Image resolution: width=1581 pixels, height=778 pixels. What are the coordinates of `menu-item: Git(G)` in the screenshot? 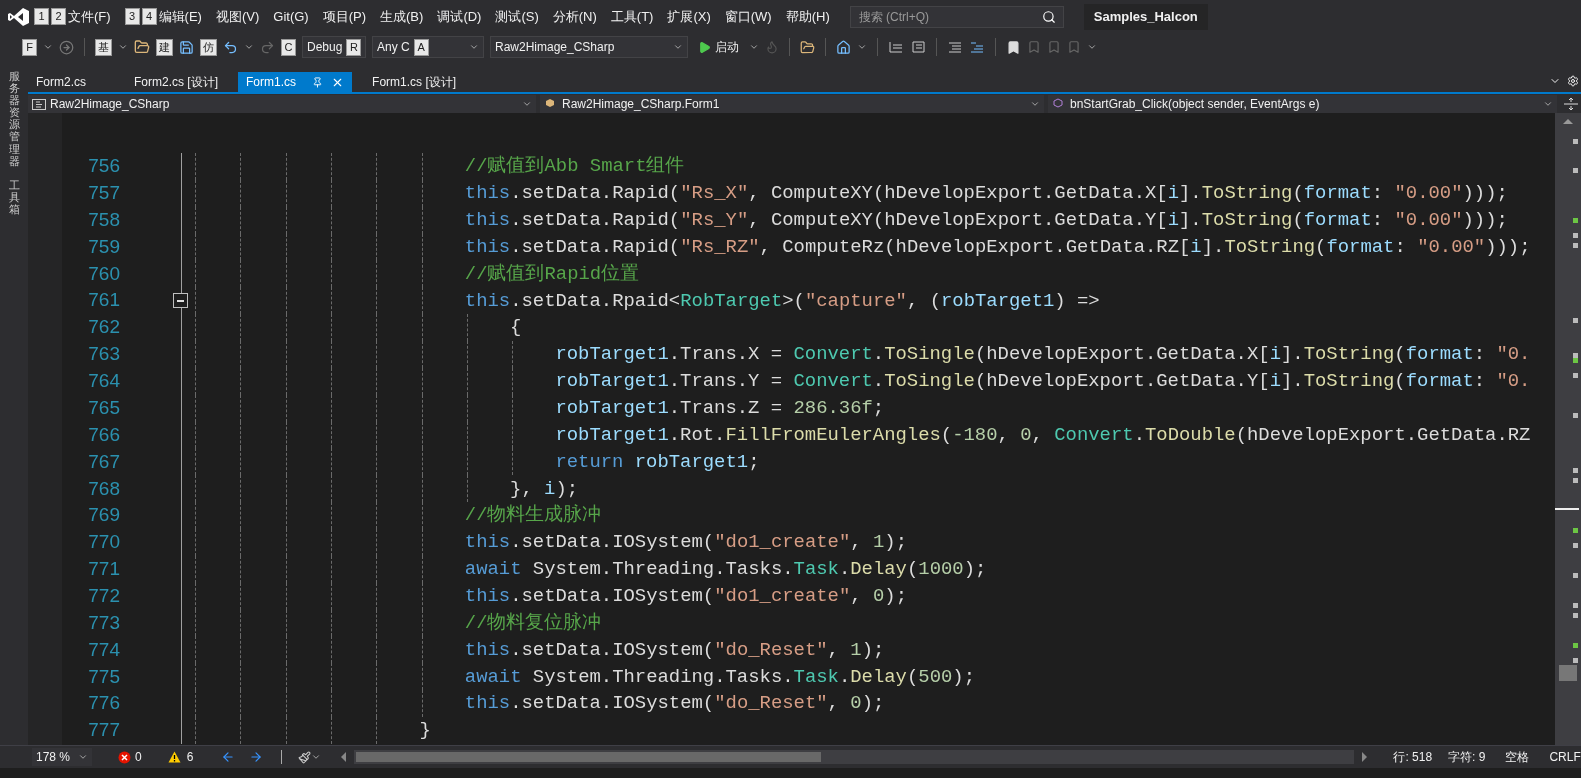 It's located at (291, 16).